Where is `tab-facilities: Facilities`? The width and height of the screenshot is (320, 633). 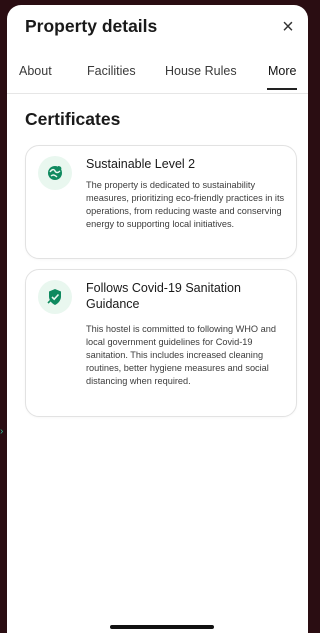 tab-facilities: Facilities is located at coordinates (111, 71).